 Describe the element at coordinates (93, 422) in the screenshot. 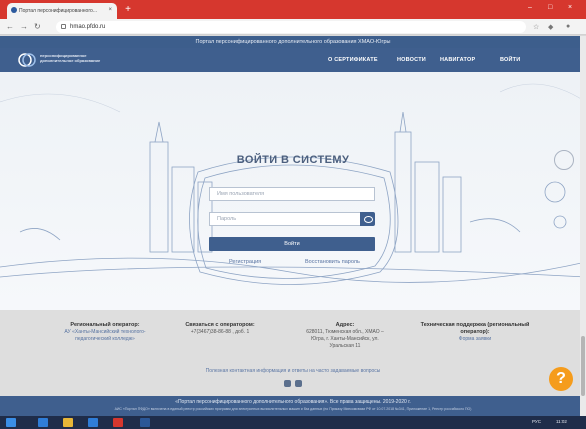

I see `store-icon` at that location.